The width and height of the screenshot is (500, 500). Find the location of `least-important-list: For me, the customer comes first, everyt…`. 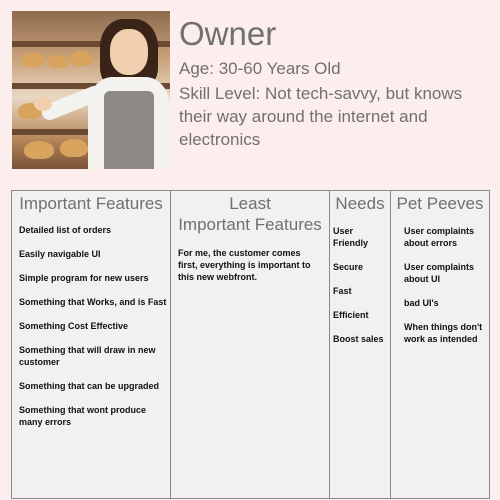

least-important-list: For me, the customer comes first, everyt… is located at coordinates (250, 259).